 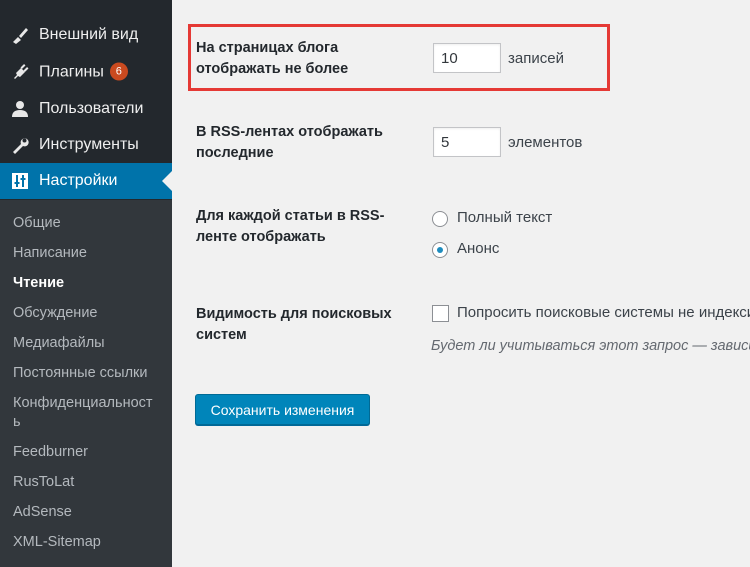 I want to click on menu-label: Внешний вид, so click(x=89, y=34).